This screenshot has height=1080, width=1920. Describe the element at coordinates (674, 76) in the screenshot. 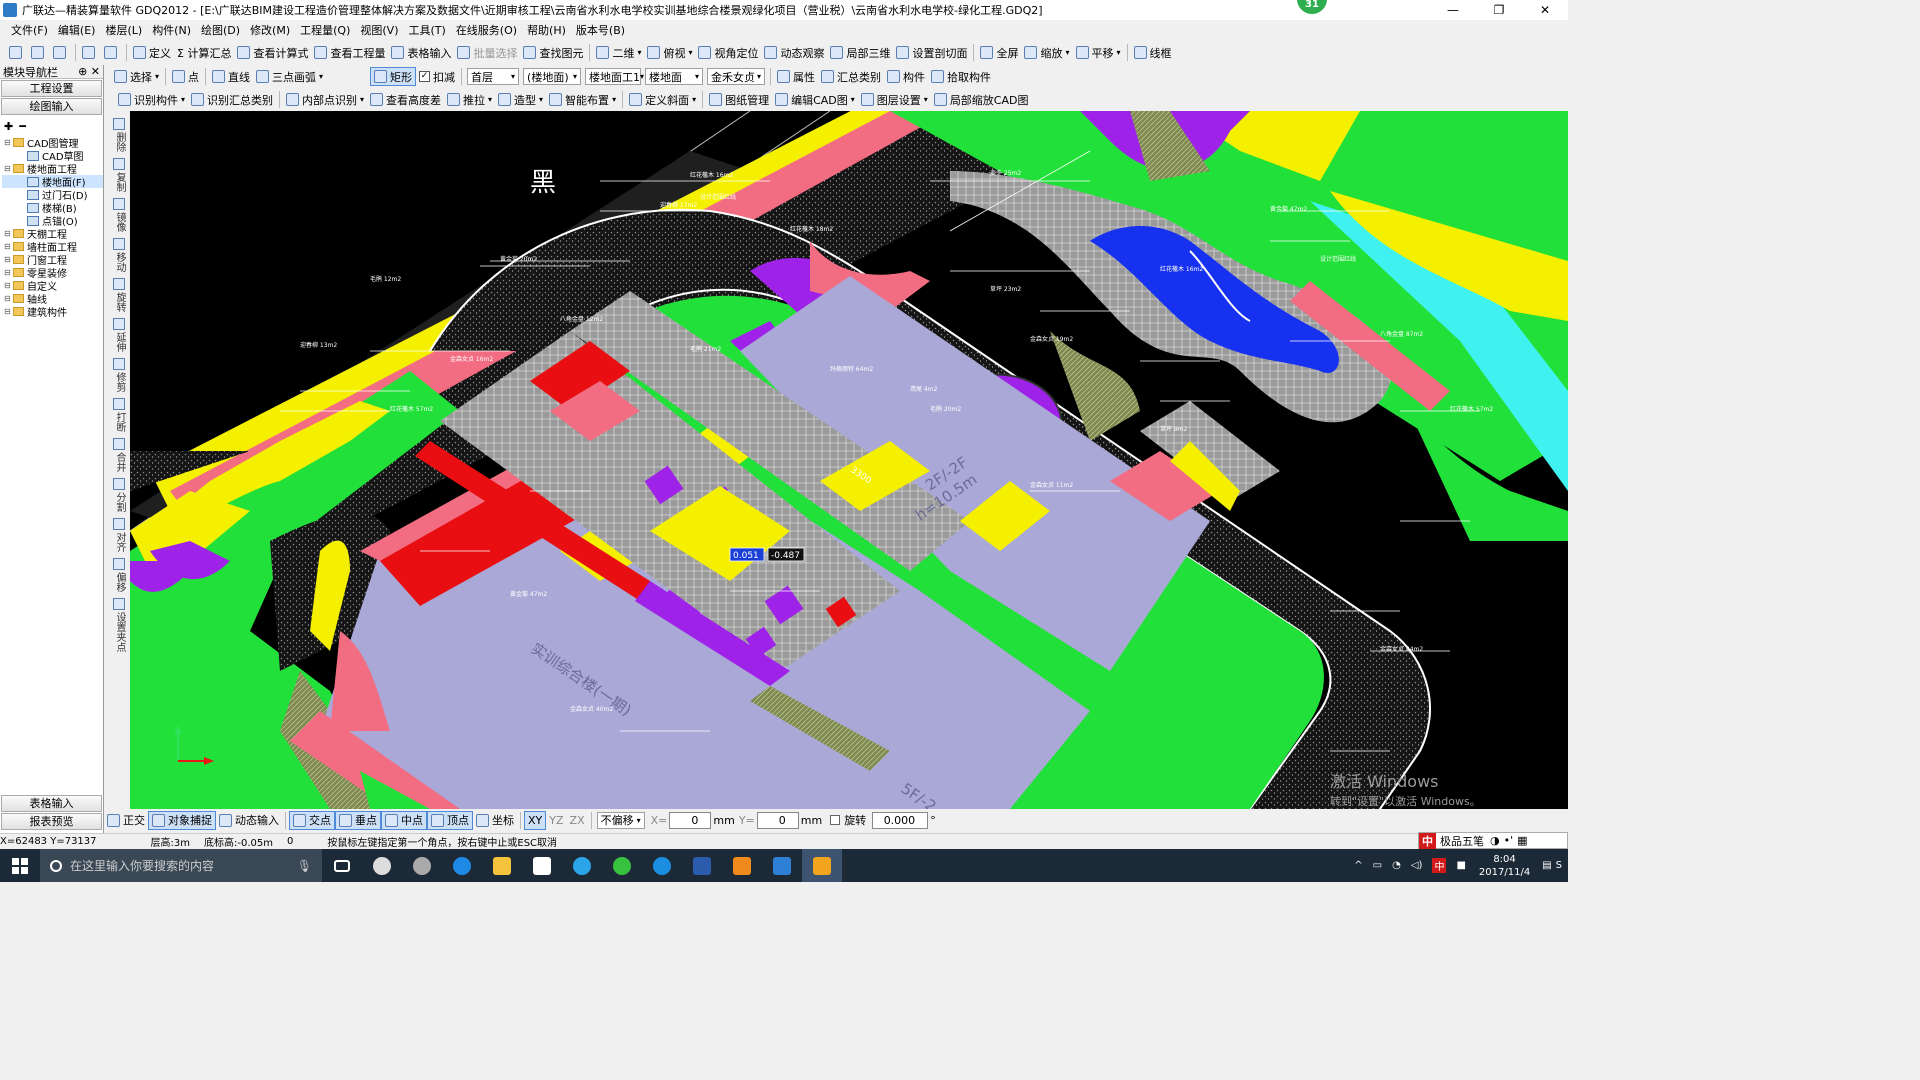

I see `category-select: 楼地面 ▾` at that location.